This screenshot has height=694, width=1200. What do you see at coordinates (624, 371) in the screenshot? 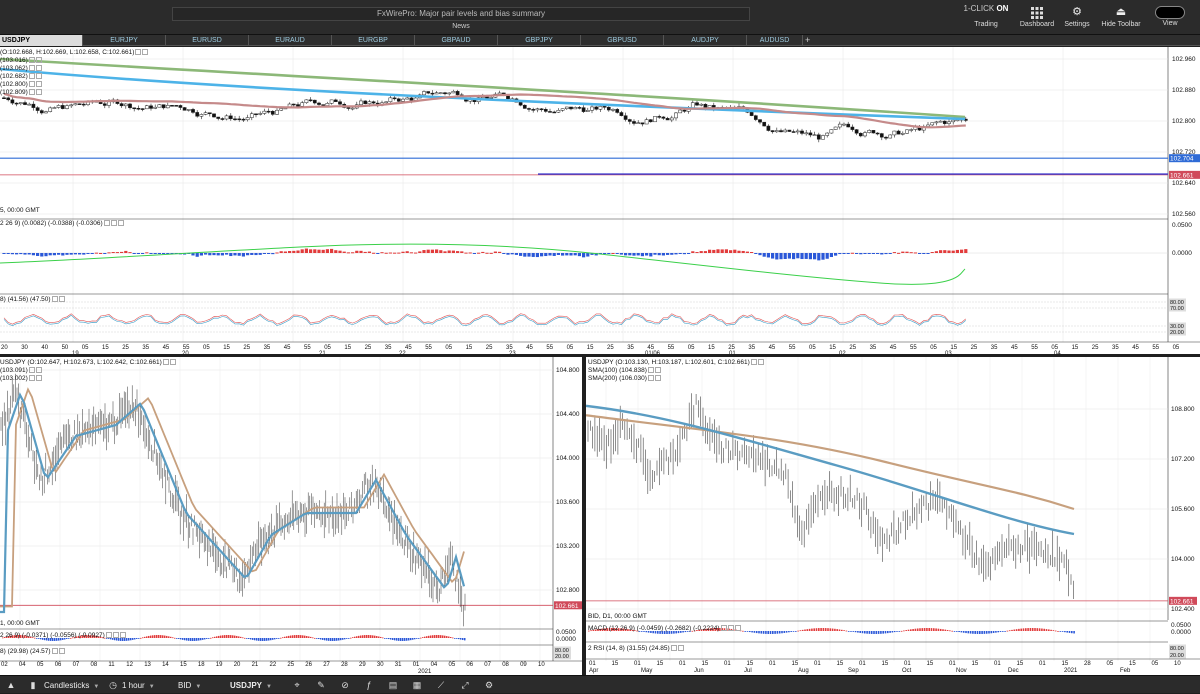
I see `sma100-legend: SMA(100) (104.838)` at bounding box center [624, 371].